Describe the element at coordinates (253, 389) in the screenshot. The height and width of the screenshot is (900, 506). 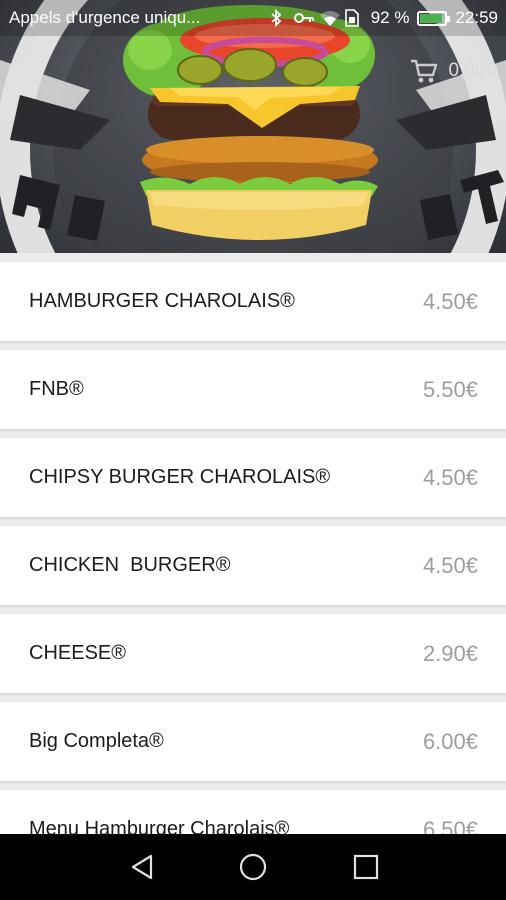
I see `menu-item: FNB® 5.50€` at that location.